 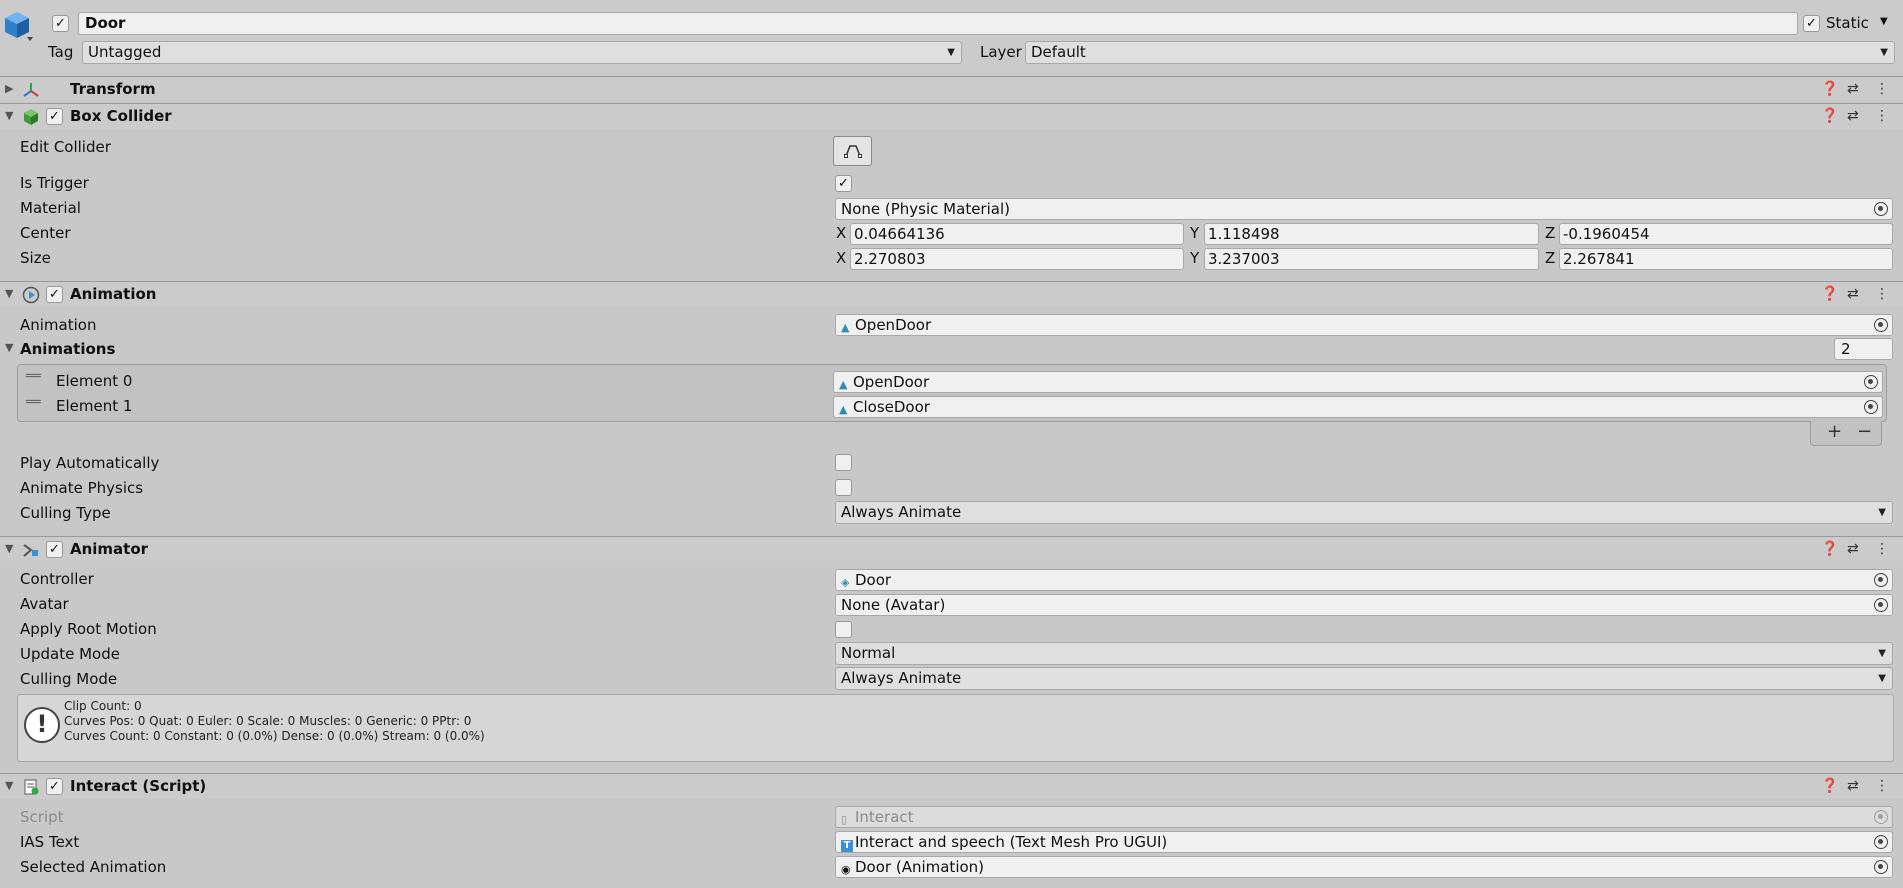 I want to click on play-automatically-checkbox, so click(x=843, y=462).